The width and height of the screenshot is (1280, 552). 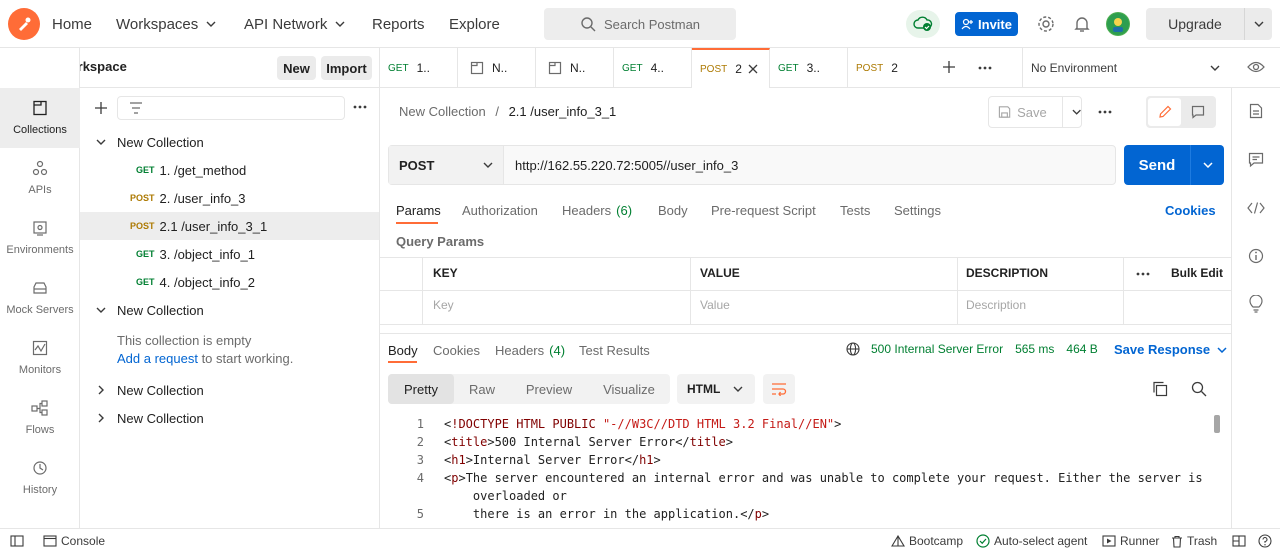 What do you see at coordinates (40, 358) in the screenshot?
I see `rail-item-monitors: Monitors` at bounding box center [40, 358].